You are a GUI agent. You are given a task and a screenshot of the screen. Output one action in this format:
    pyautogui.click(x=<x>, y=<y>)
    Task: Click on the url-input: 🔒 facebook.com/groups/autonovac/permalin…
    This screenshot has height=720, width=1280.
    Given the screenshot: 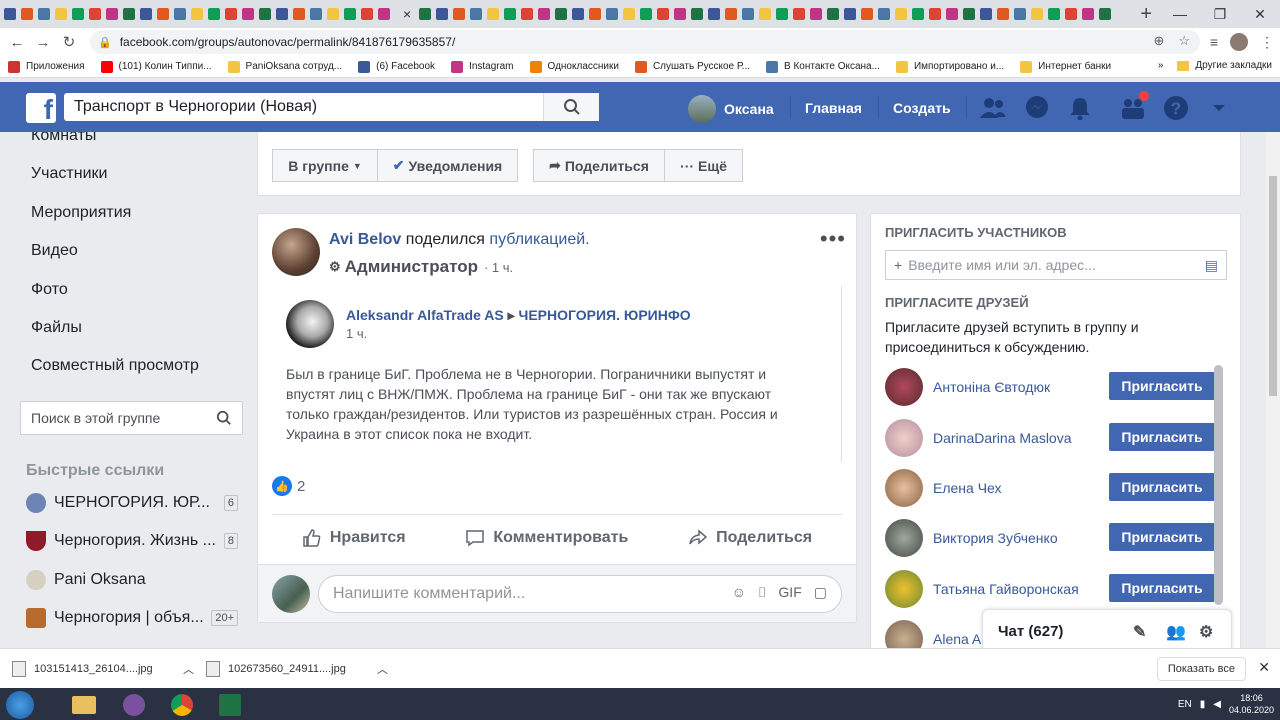 What is the action you would take?
    pyautogui.click(x=645, y=42)
    